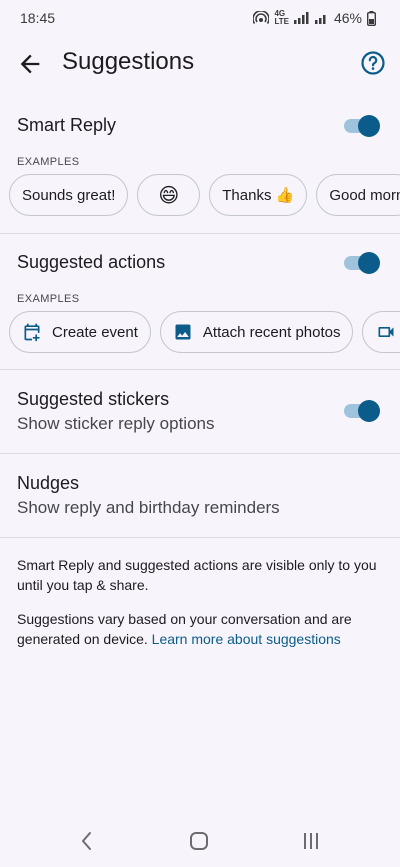 The image size is (400, 867). Describe the element at coordinates (48, 483) in the screenshot. I see `nudges-title: Nudges` at that location.